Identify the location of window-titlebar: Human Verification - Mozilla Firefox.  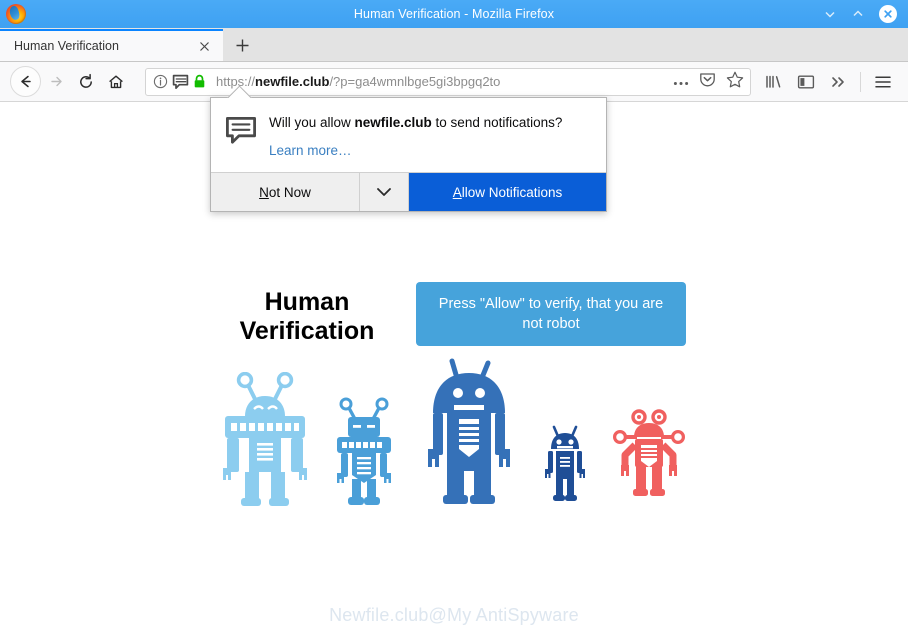
(454, 14).